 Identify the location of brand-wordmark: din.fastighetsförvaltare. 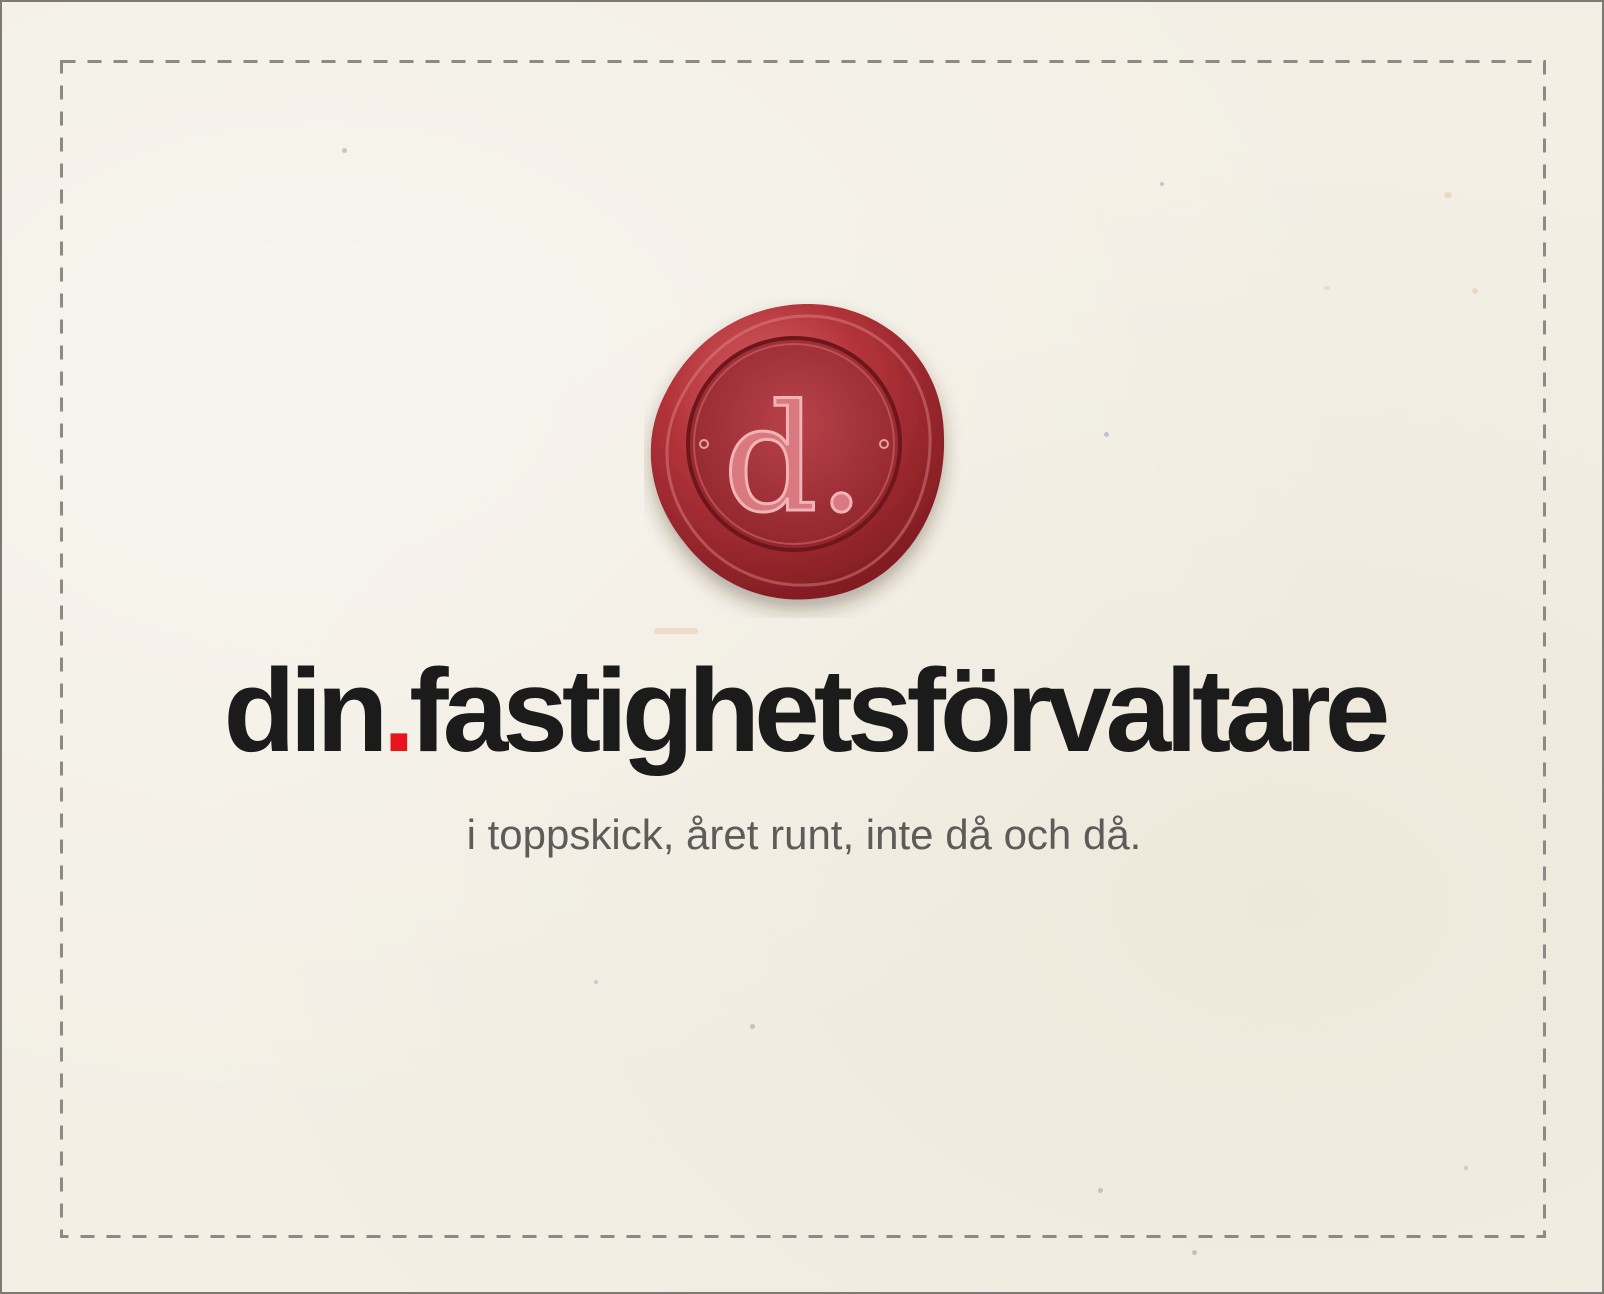
(802, 711).